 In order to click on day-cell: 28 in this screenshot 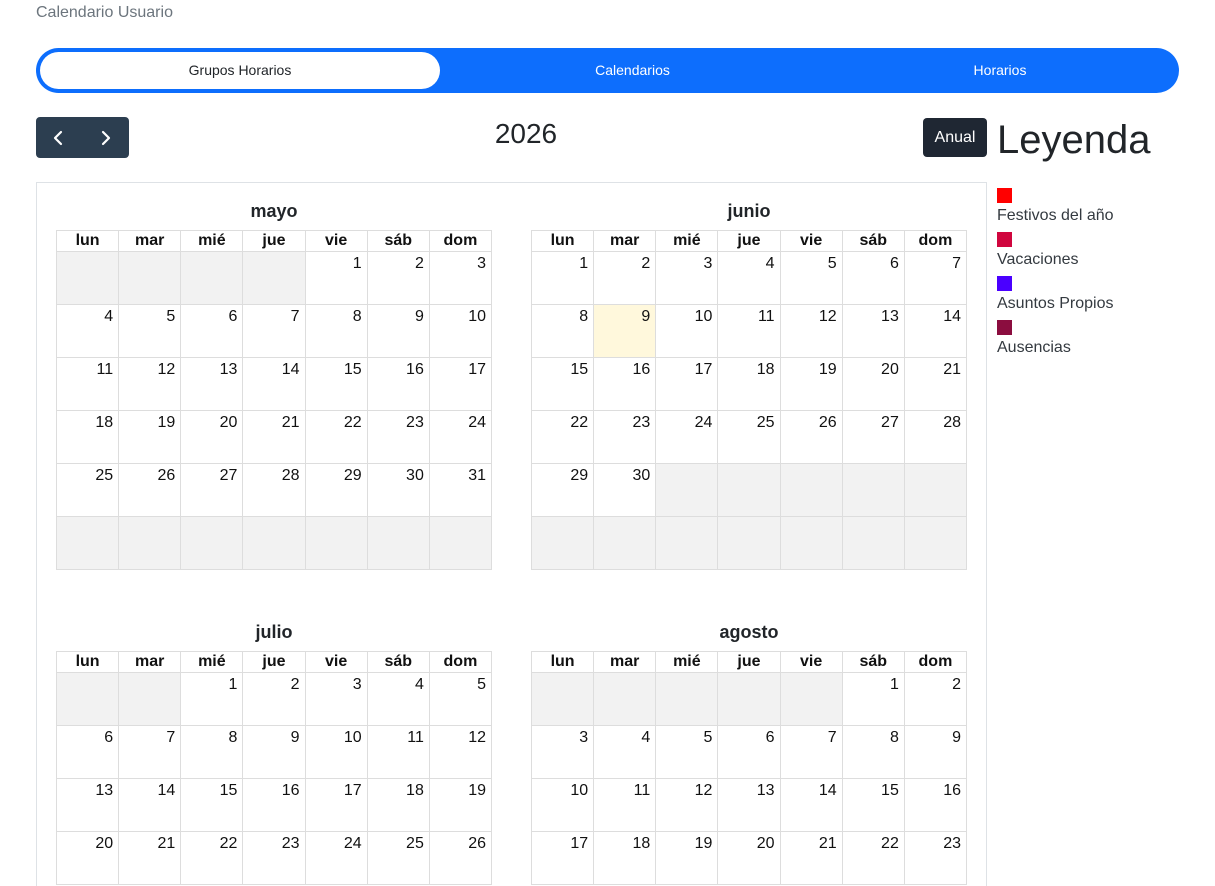, I will do `click(935, 437)`.